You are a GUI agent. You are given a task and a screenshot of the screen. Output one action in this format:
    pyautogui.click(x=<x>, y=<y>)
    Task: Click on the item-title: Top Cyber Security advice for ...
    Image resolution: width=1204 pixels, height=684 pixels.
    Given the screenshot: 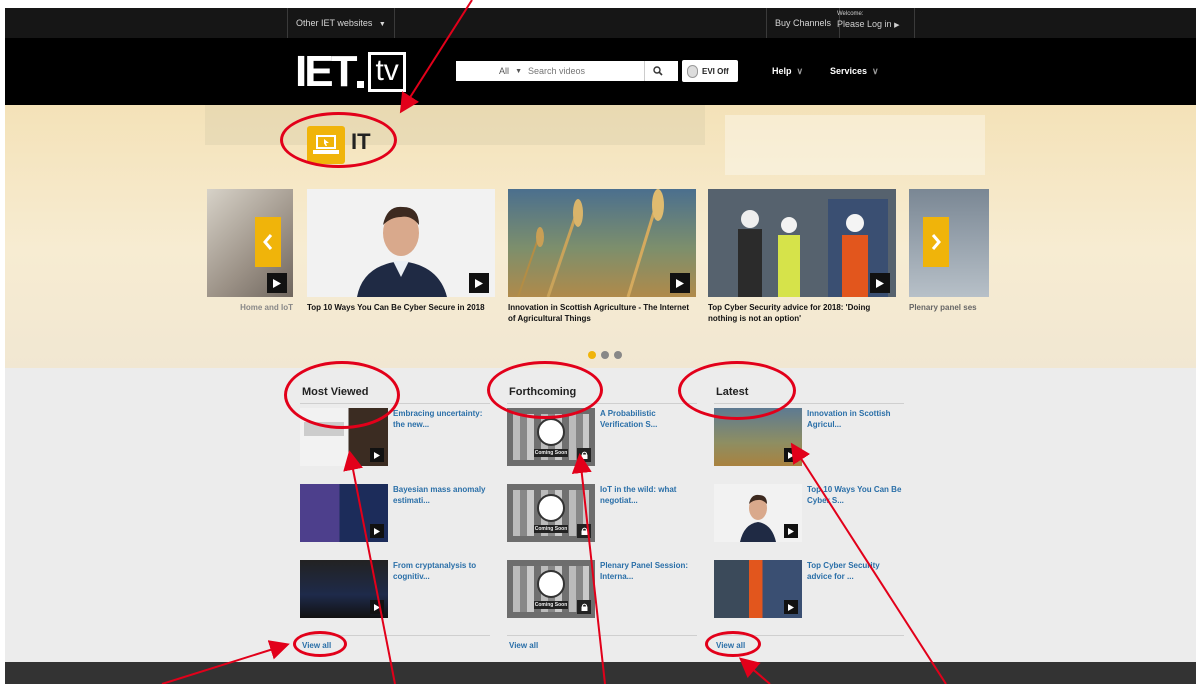 What is the action you would take?
    pyautogui.click(x=855, y=571)
    